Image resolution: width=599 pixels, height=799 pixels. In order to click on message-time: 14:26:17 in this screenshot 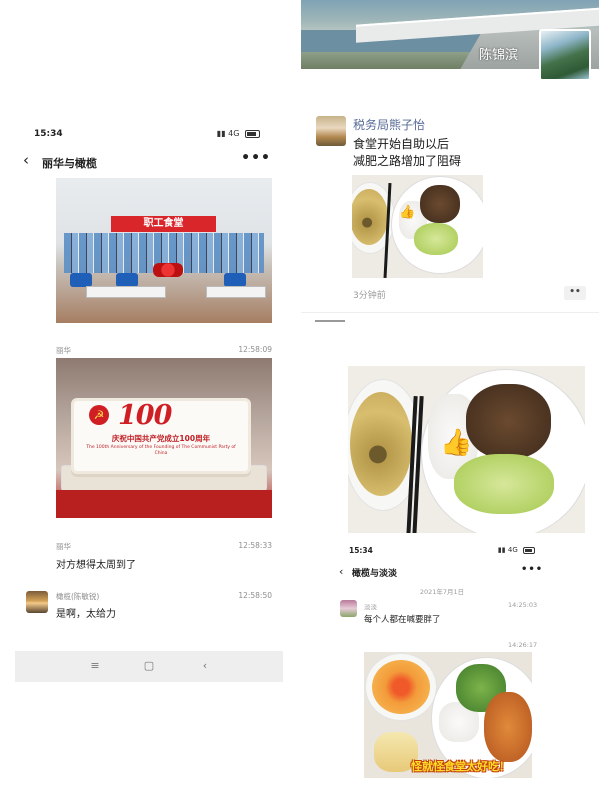, I will do `click(523, 645)`.